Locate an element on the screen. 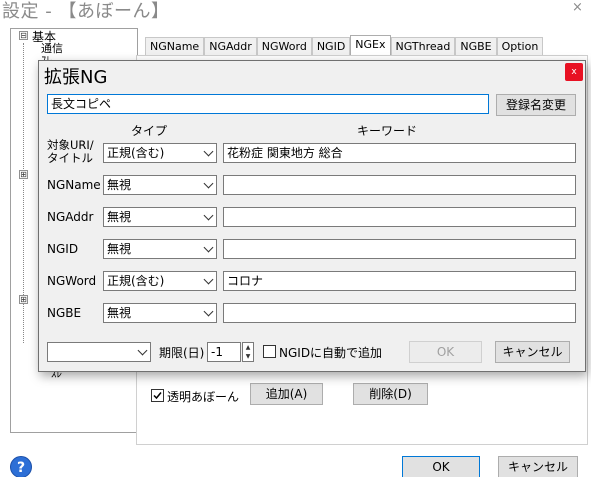 The image size is (591, 477). help-icon: ? is located at coordinates (21, 466).